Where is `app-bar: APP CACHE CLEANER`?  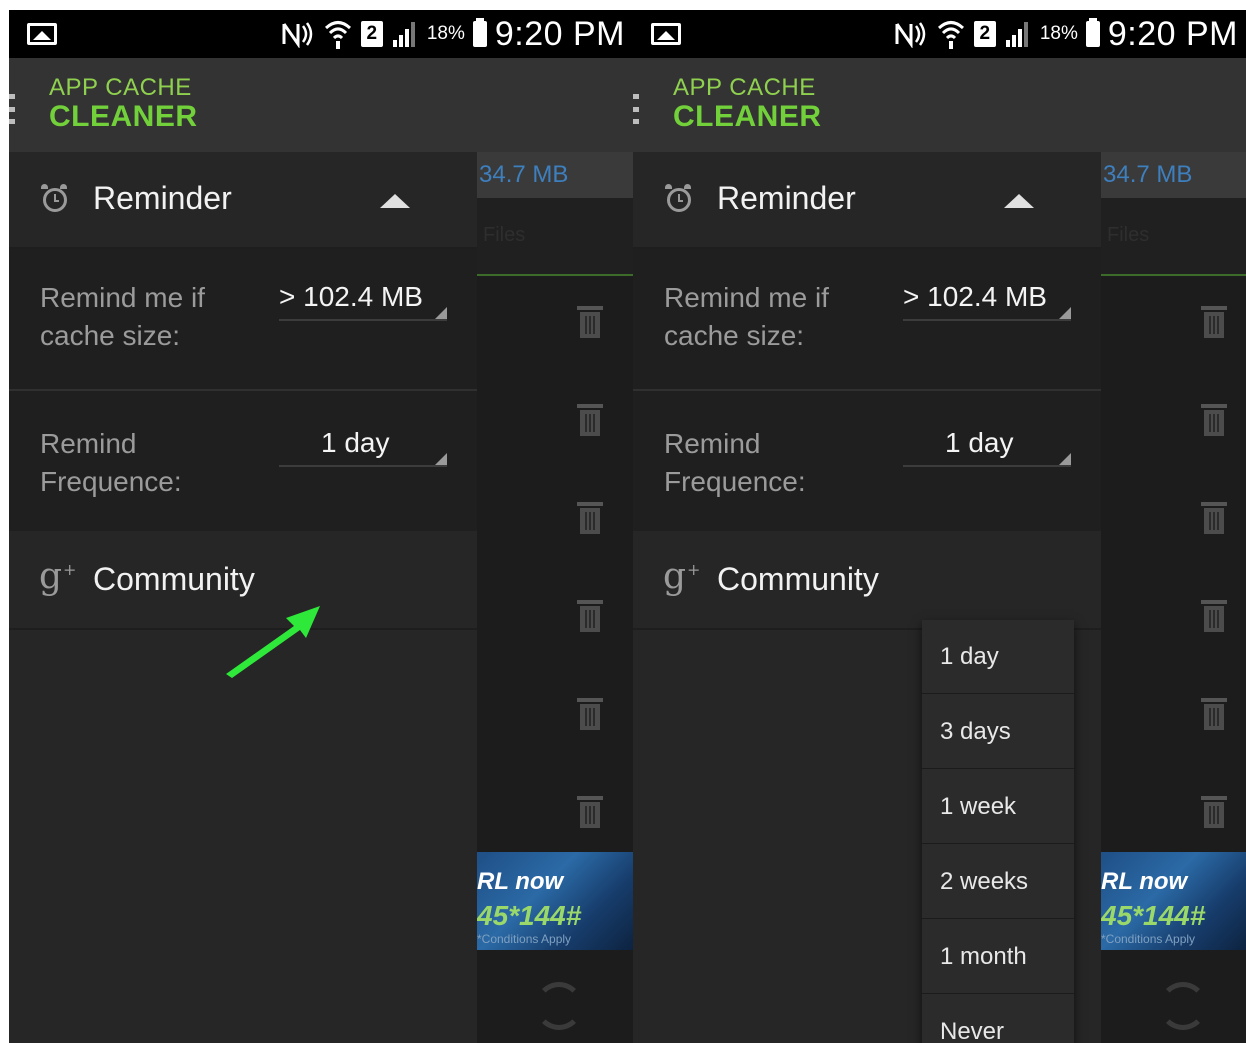
app-bar: APP CACHE CLEANER is located at coordinates (321, 105).